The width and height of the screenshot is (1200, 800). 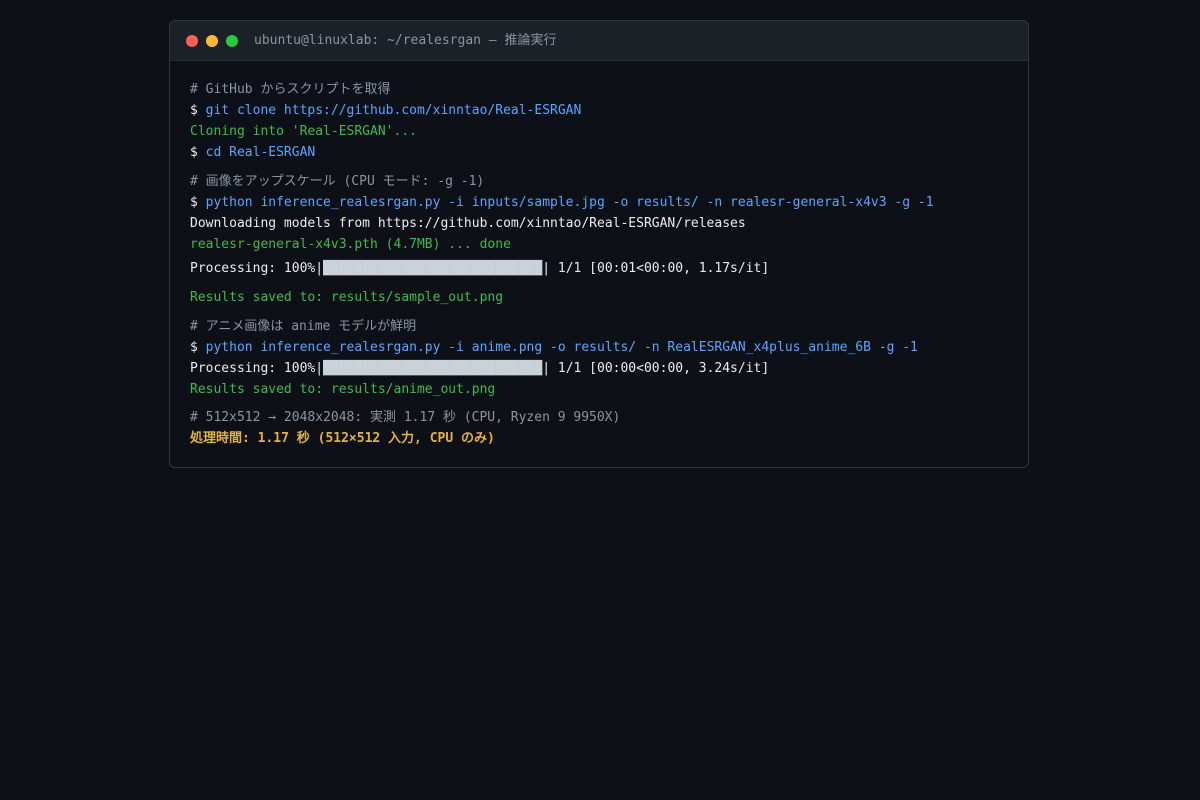 What do you see at coordinates (290, 89) in the screenshot?
I see `comment-line: # GitHub からスクリプトを取得` at bounding box center [290, 89].